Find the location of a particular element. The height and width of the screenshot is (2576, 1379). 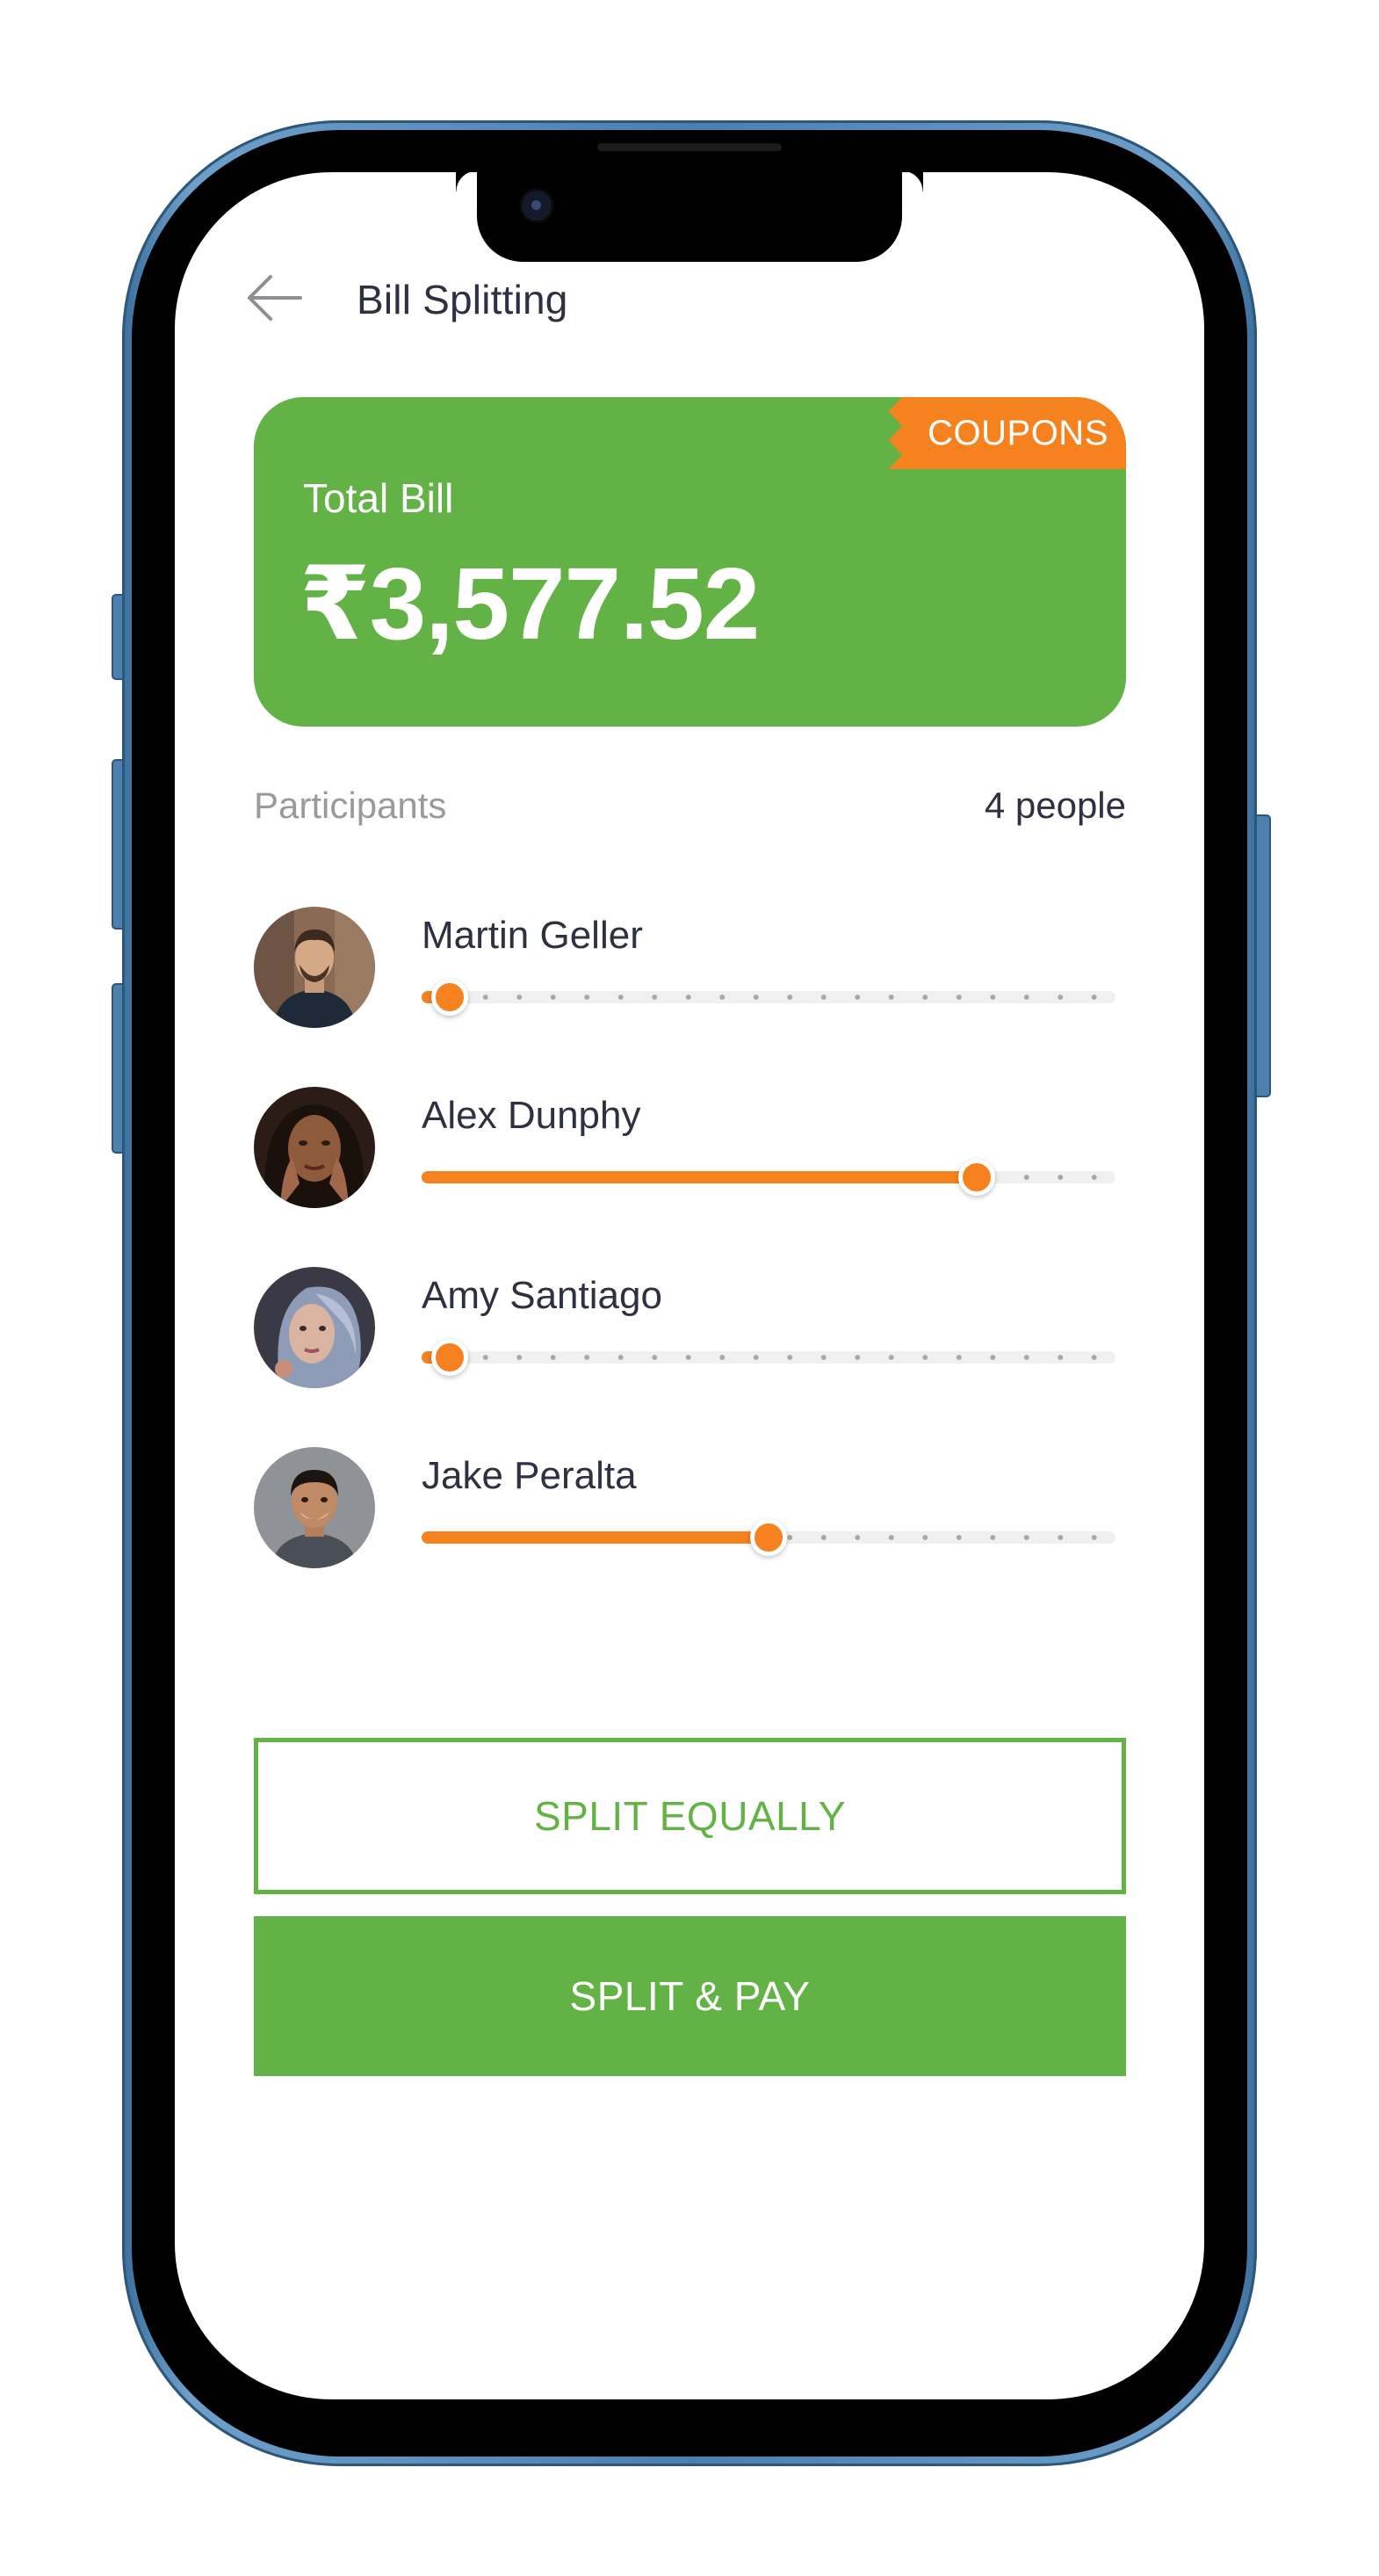

speaker-grille is located at coordinates (689, 147).